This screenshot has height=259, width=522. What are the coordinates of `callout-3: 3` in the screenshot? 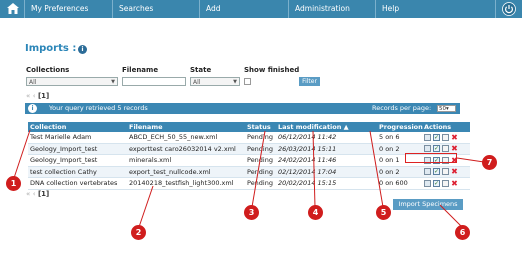 It's located at (251, 212).